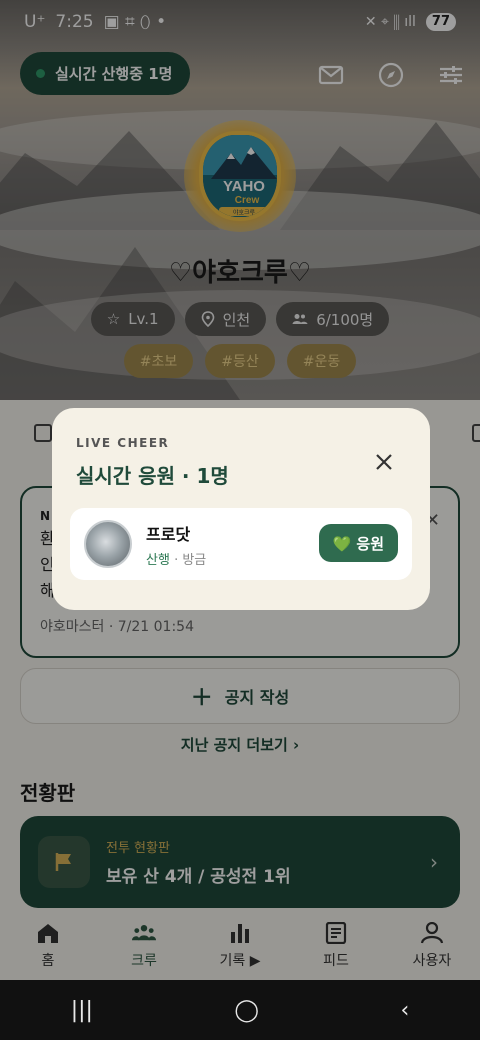 The image size is (480, 1040). What do you see at coordinates (194, 560) in the screenshot?
I see `member-time: 방금` at bounding box center [194, 560].